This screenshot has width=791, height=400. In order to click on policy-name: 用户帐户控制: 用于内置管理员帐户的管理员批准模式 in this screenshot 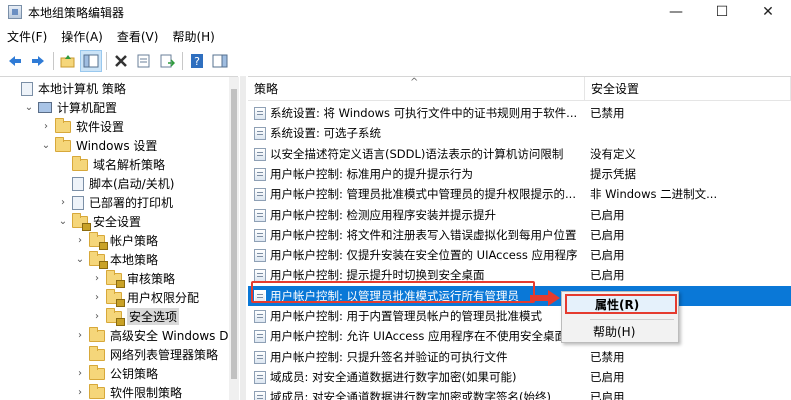, I will do `click(406, 316)`.